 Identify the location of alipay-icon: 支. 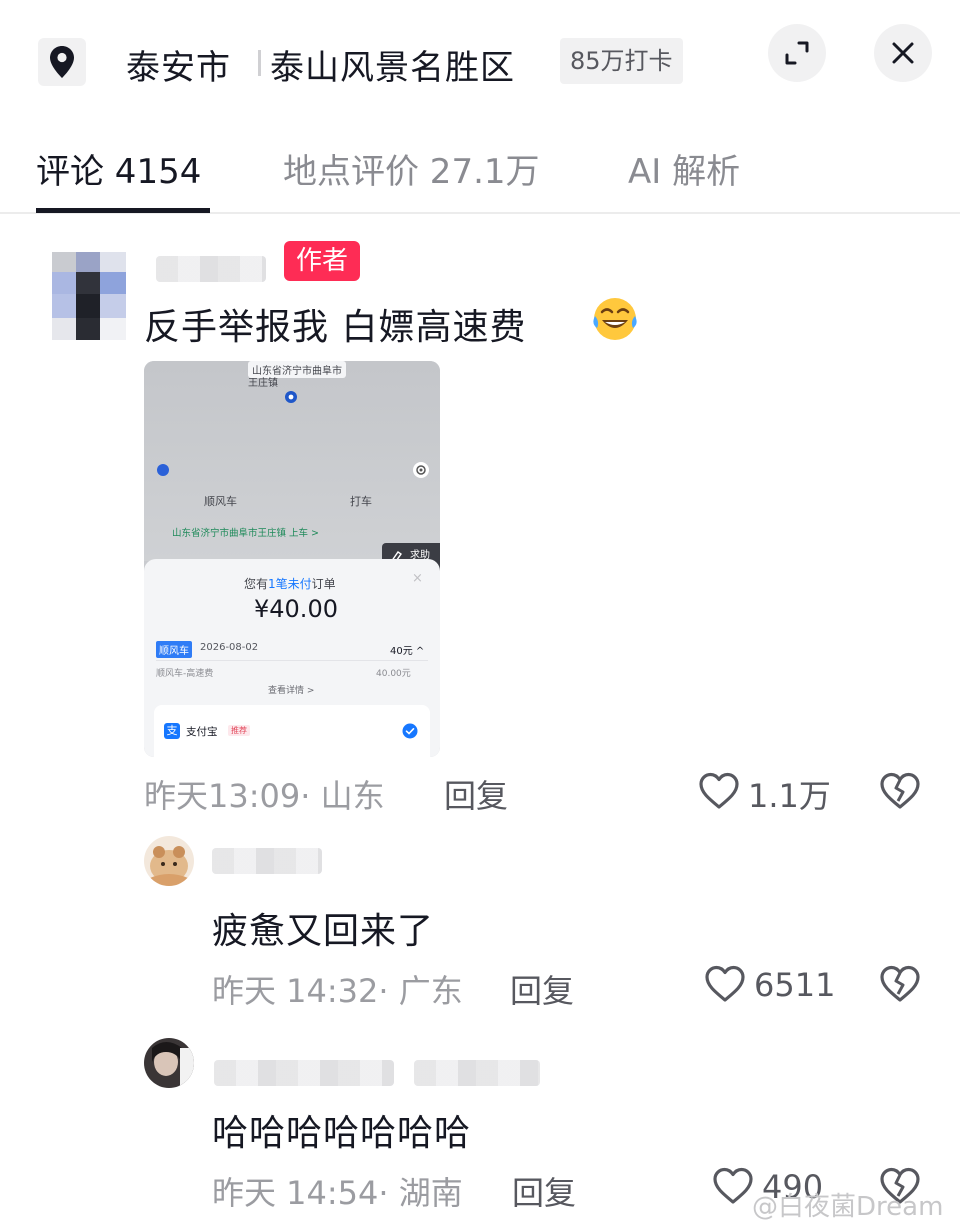
(172, 731).